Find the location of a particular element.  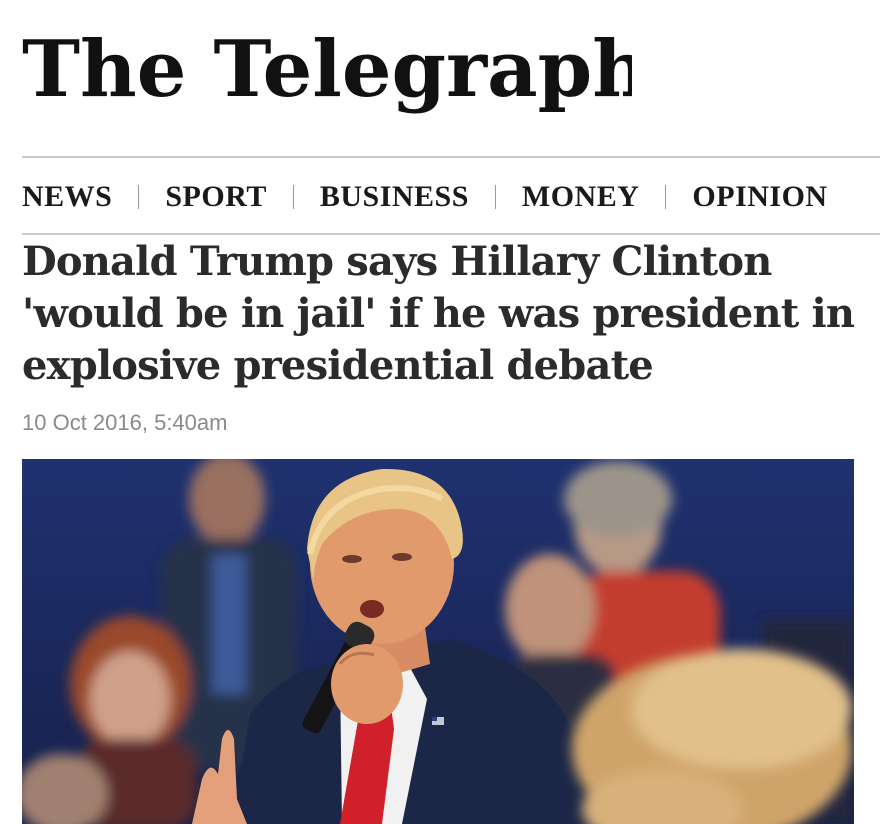

telegraph-logo: The Telegraph is located at coordinates (335, 69).